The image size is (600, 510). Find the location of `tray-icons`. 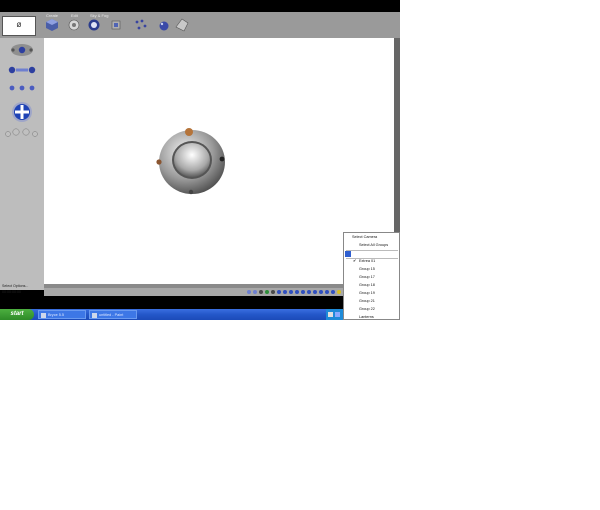

tray-icons is located at coordinates (335, 315).